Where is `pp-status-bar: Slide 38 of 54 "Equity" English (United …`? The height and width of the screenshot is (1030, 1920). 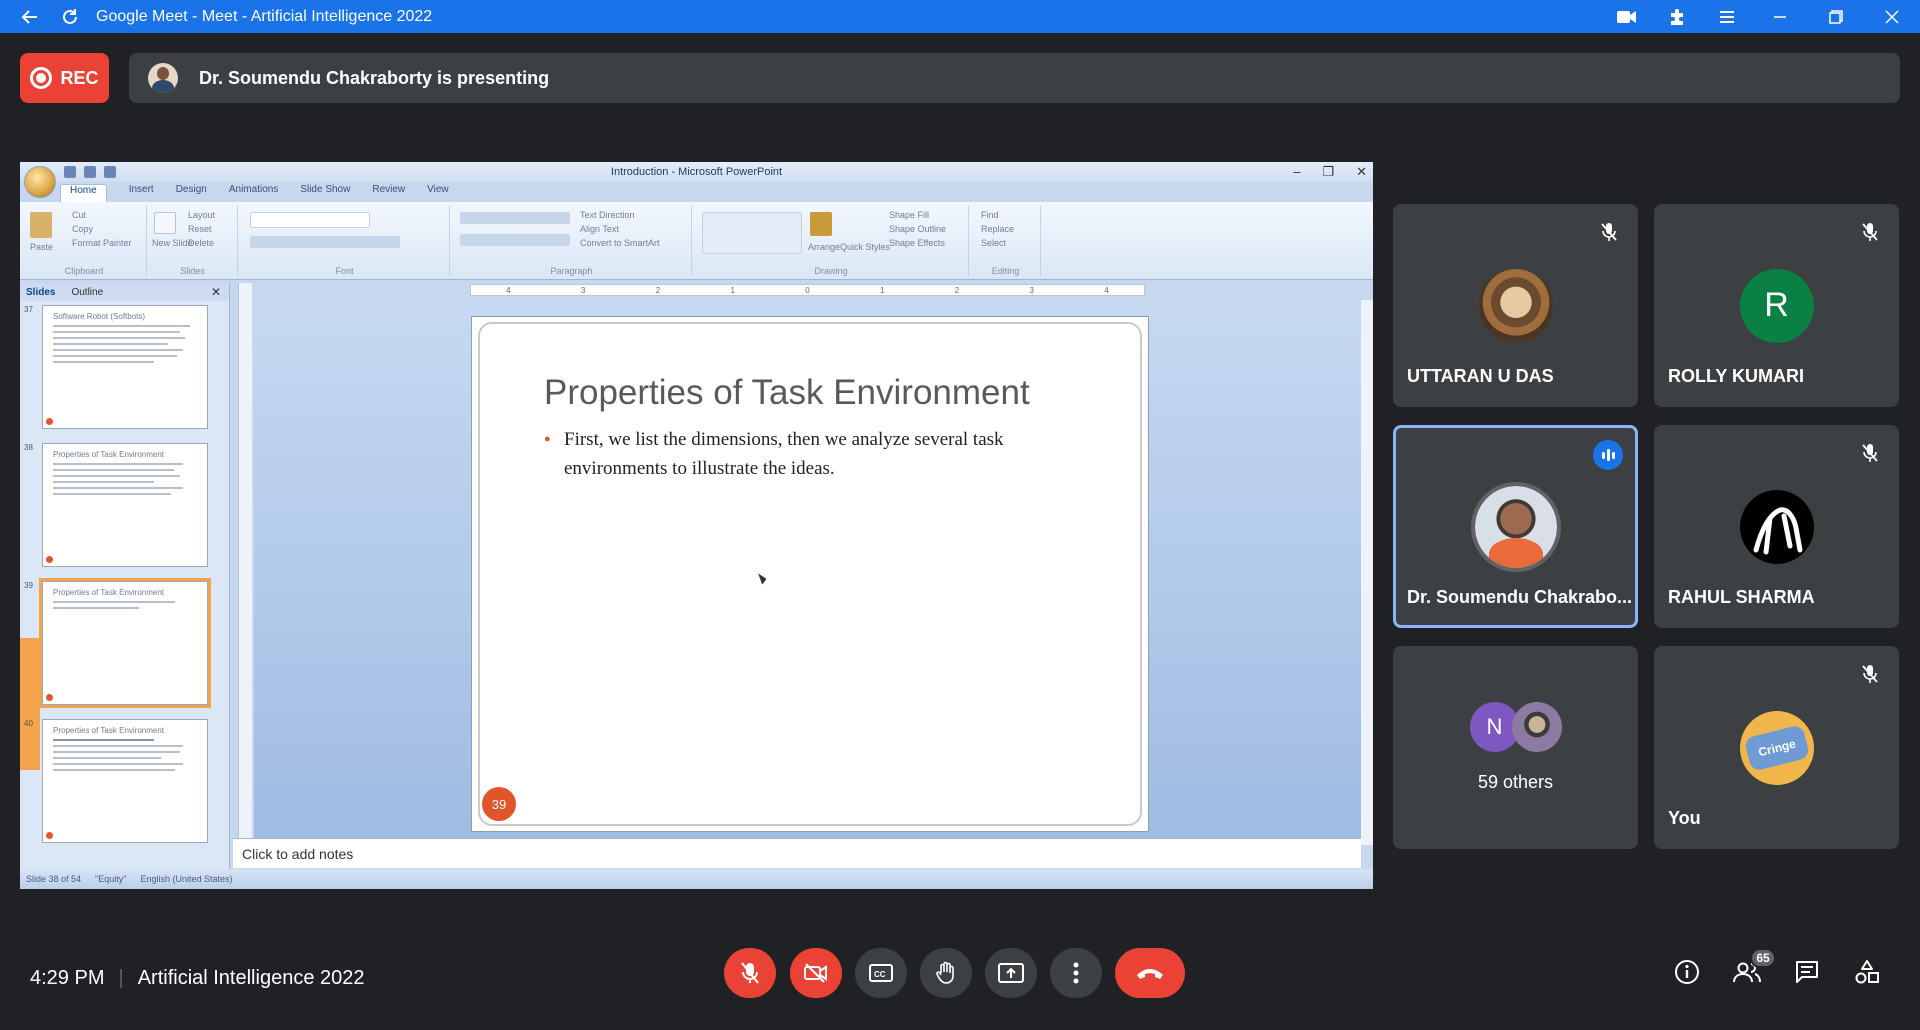
pp-status-bar: Slide 38 of 54 "Equity" English (United … is located at coordinates (696, 879).